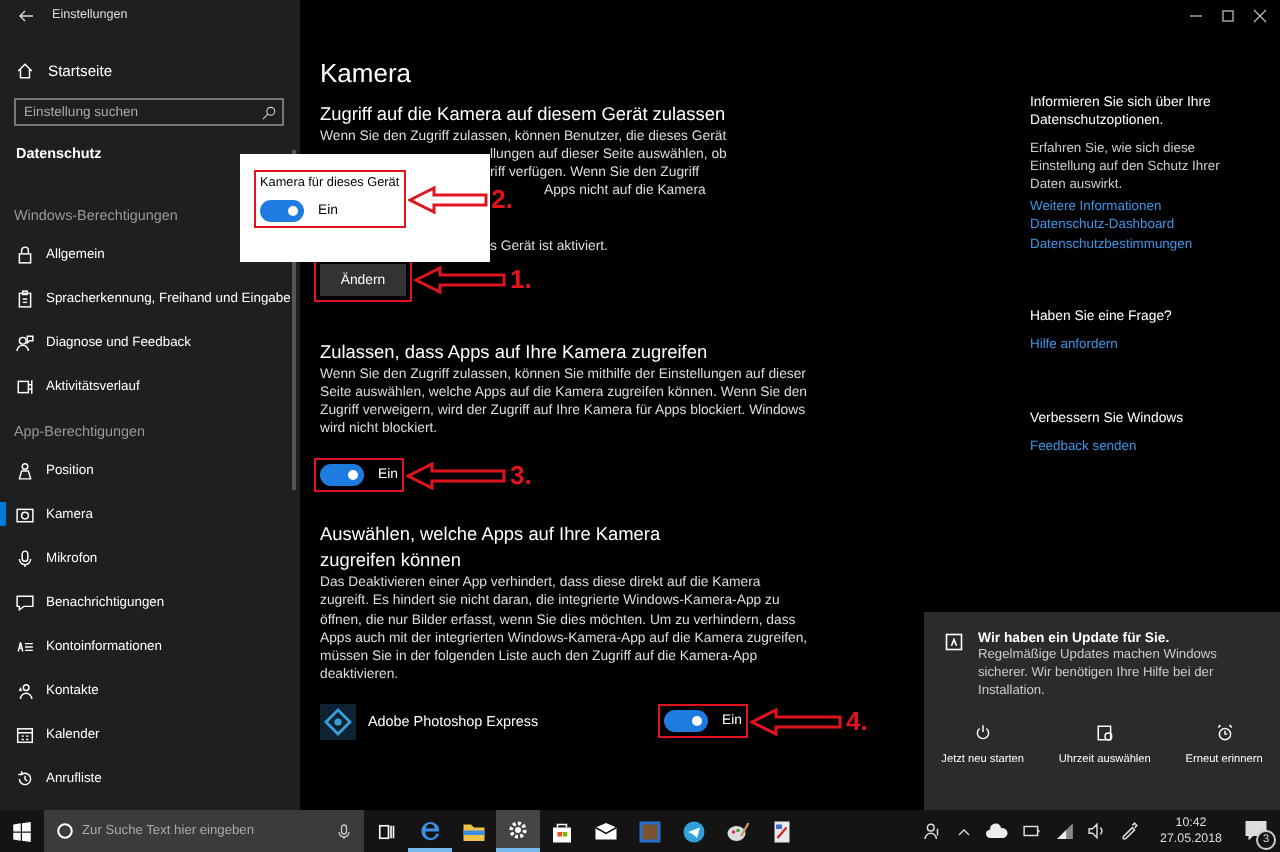 Image resolution: width=1280 pixels, height=852 pixels. What do you see at coordinates (25, 734) in the screenshot?
I see `calendar-icon` at bounding box center [25, 734].